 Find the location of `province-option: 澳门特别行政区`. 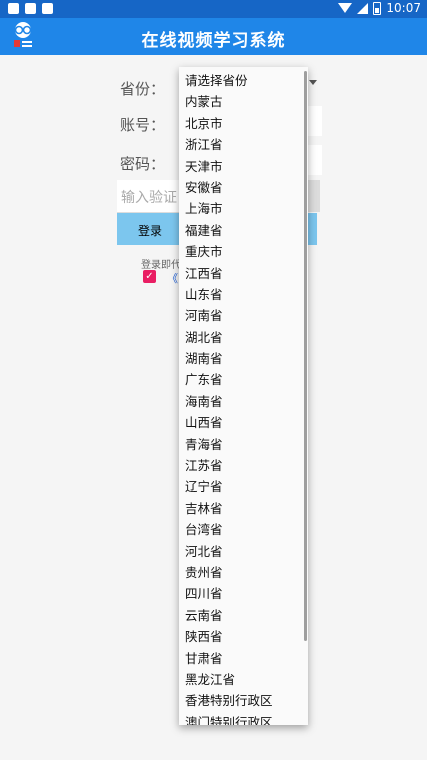

province-option: 澳门特别行政区 is located at coordinates (243, 718).